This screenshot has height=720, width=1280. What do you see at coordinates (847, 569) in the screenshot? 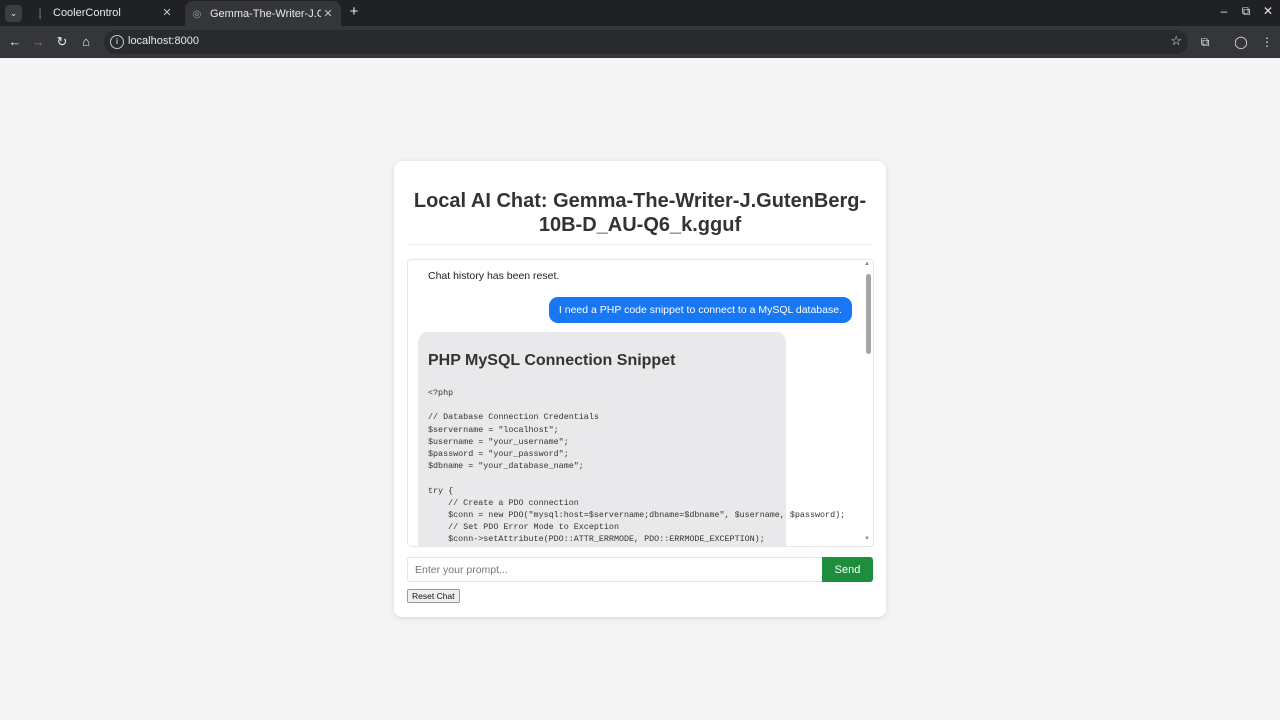
I see `send-button: Send` at bounding box center [847, 569].